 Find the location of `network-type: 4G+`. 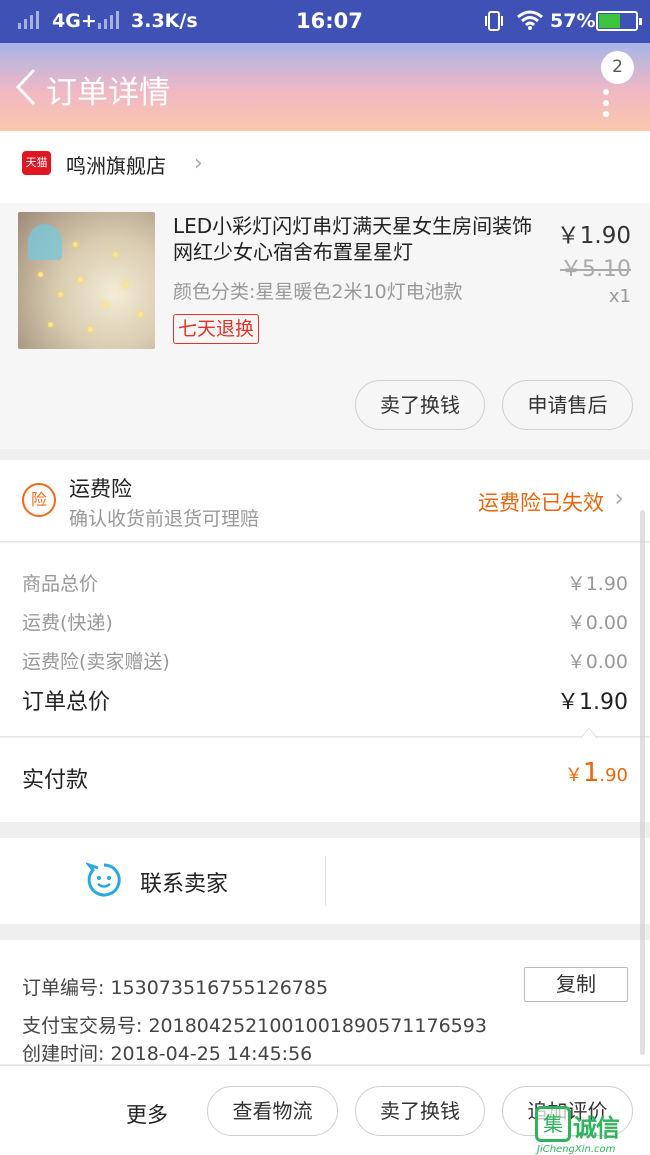

network-type: 4G+ is located at coordinates (74, 21).